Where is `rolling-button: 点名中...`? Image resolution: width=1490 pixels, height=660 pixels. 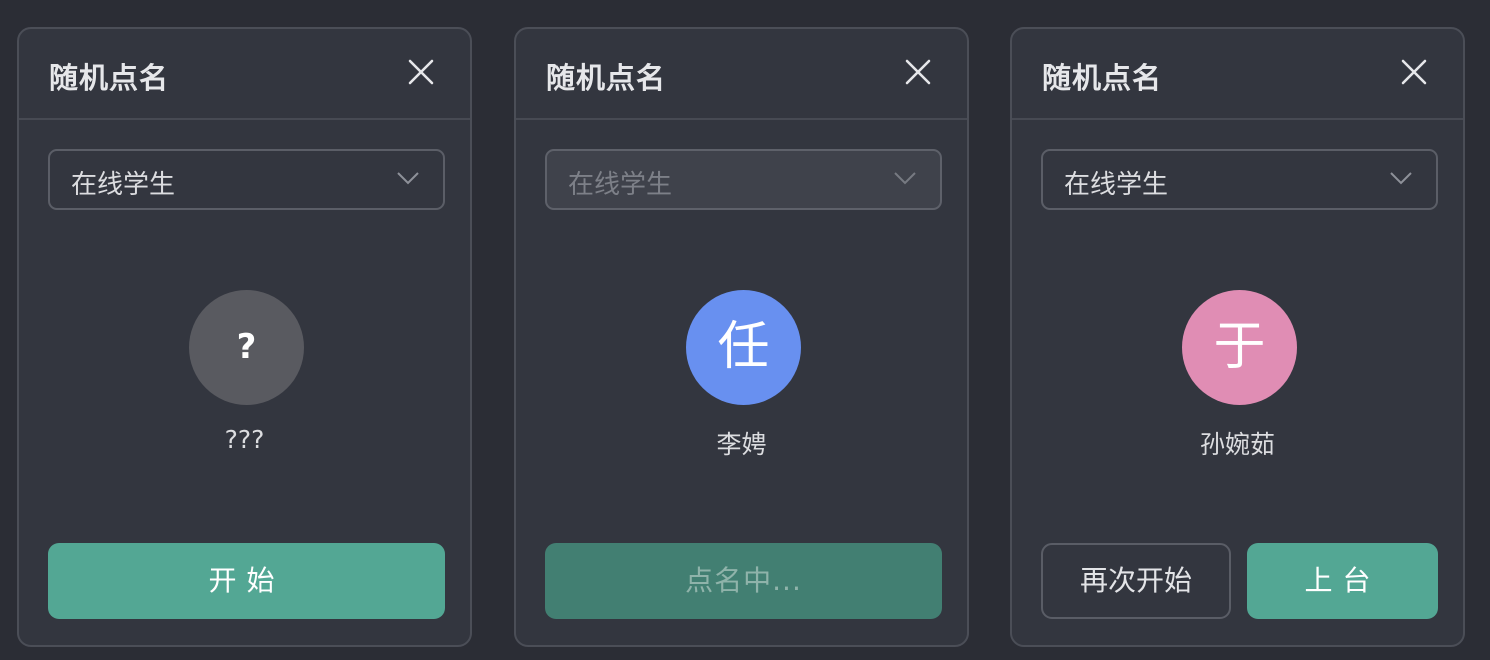
rolling-button: 点名中... is located at coordinates (743, 581).